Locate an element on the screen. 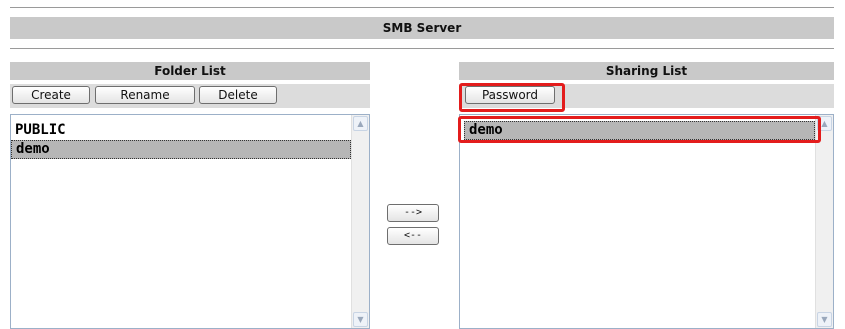 The image size is (845, 329). section-title: SMB Server is located at coordinates (422, 28).